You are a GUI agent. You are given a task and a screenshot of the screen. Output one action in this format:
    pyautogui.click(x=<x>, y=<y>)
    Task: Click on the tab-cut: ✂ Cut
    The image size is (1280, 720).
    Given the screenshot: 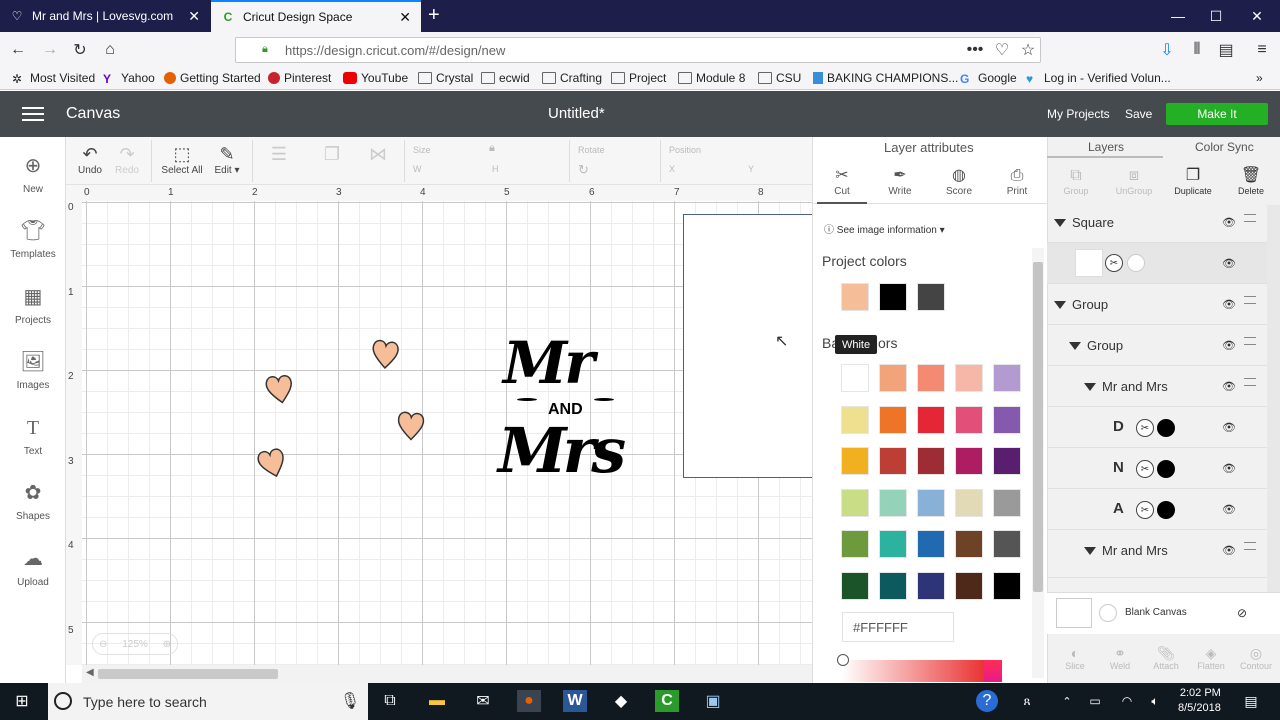 What is the action you would take?
    pyautogui.click(x=842, y=185)
    